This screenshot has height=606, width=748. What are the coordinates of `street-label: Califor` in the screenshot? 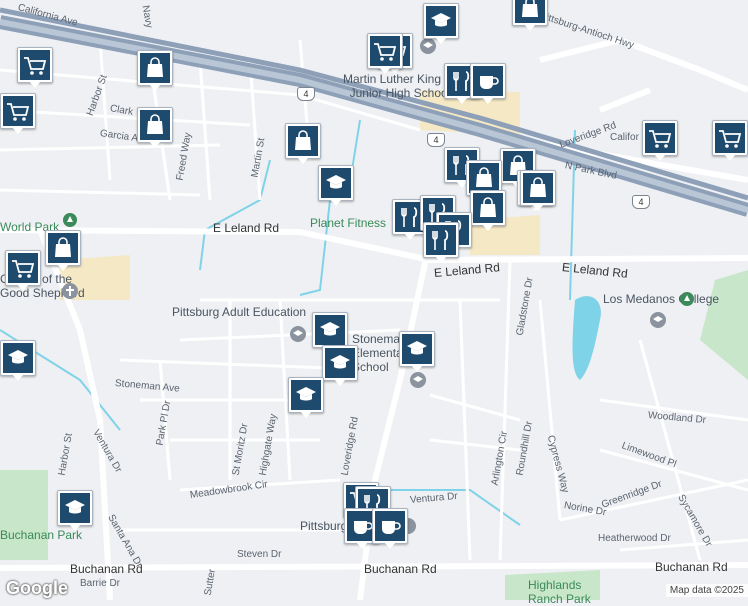 It's located at (624, 137).